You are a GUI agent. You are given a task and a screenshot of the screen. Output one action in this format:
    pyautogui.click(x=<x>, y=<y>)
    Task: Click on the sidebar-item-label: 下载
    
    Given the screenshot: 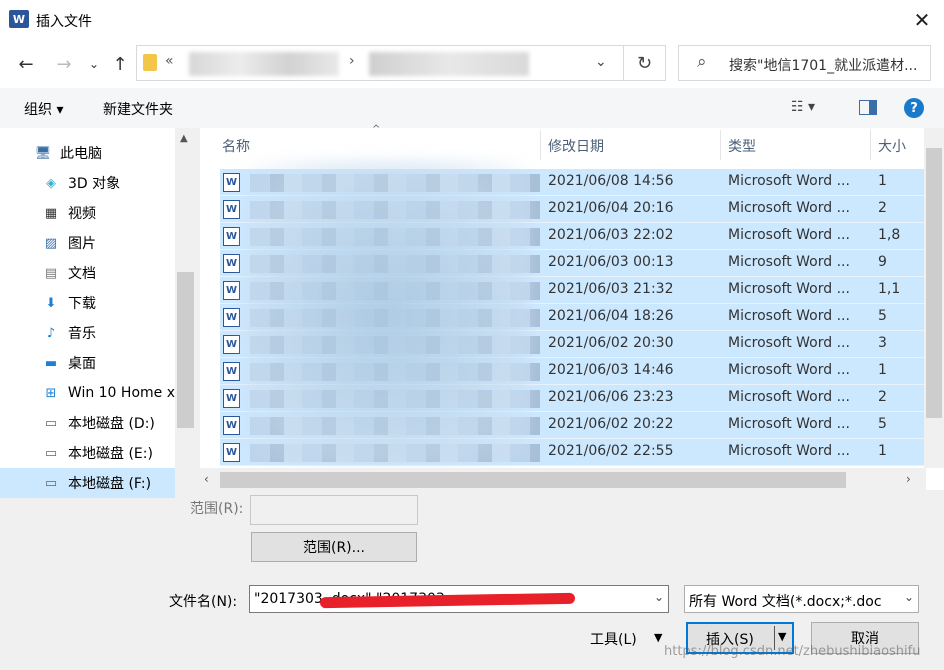 What is the action you would take?
    pyautogui.click(x=82, y=304)
    